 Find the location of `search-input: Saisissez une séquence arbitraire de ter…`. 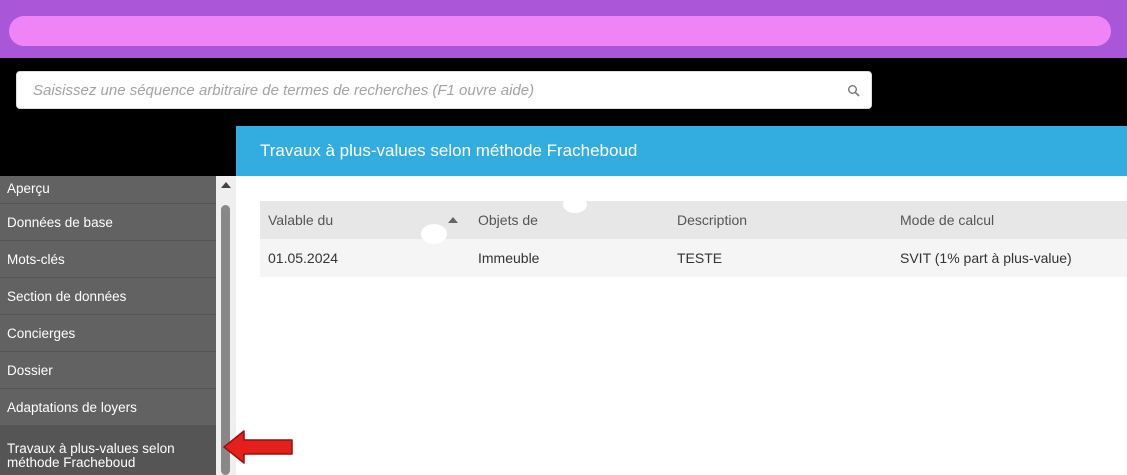

search-input: Saisissez une séquence arbitraire de ter… is located at coordinates (444, 90).